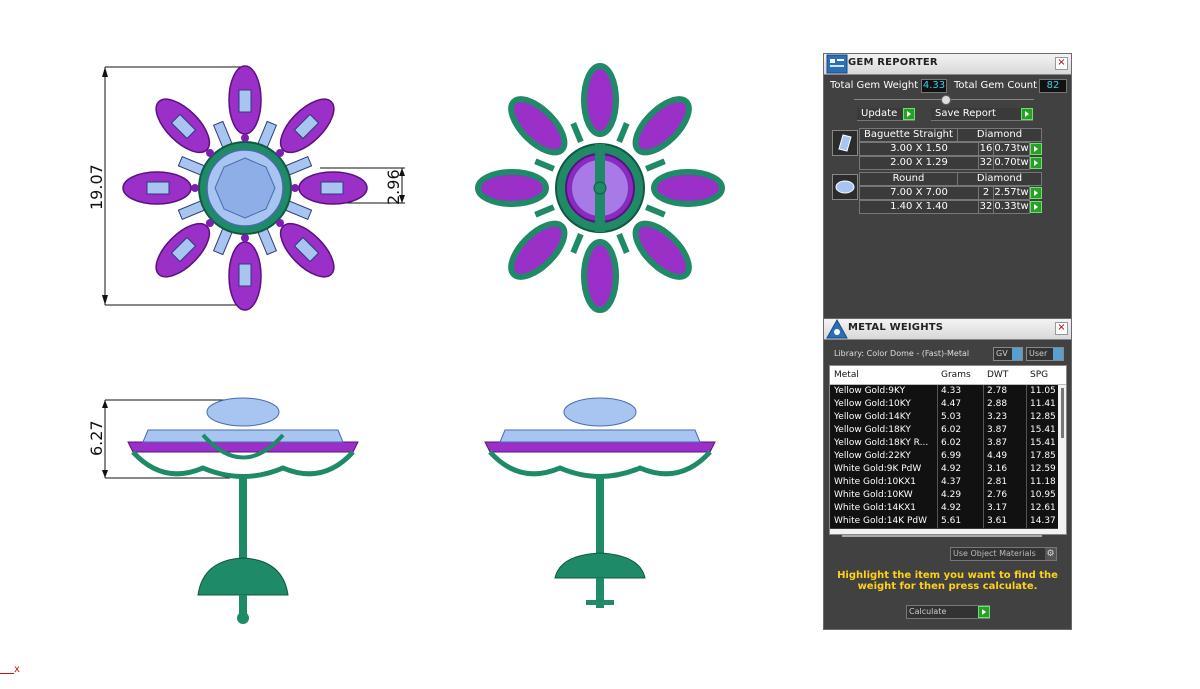  I want to click on column-header: DWT, so click(997, 375).